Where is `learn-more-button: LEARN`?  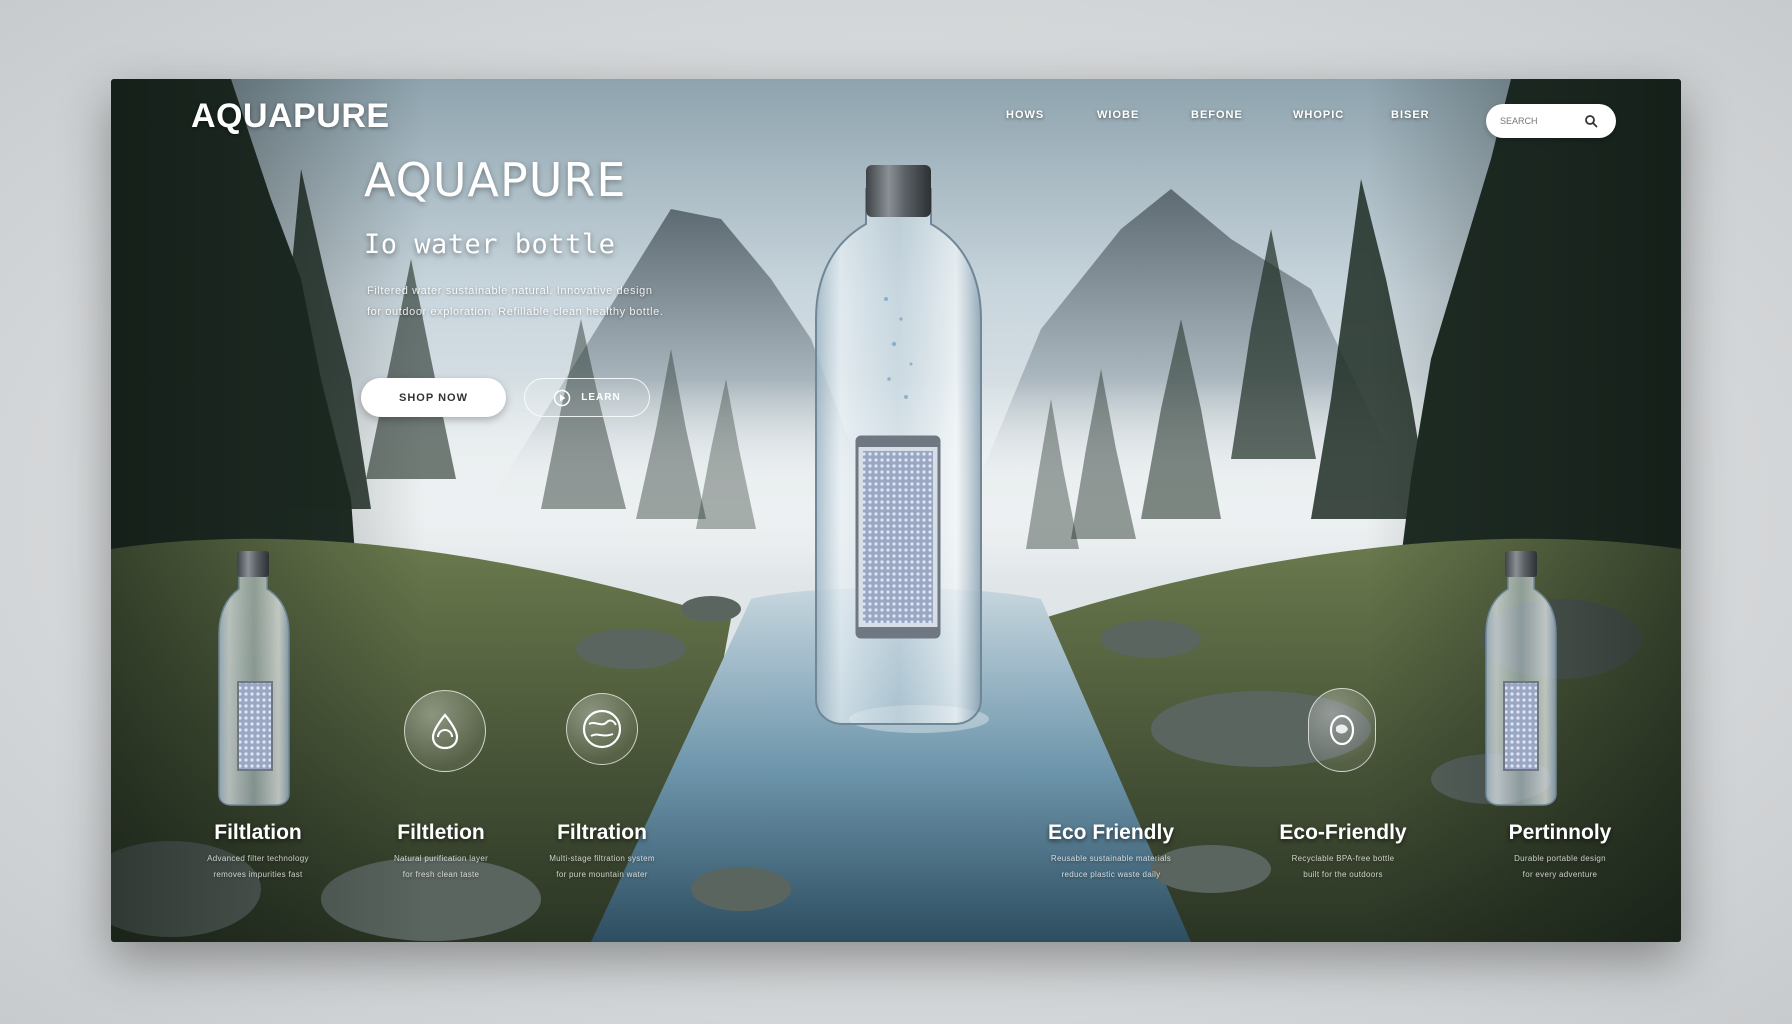 learn-more-button: LEARN is located at coordinates (587, 397).